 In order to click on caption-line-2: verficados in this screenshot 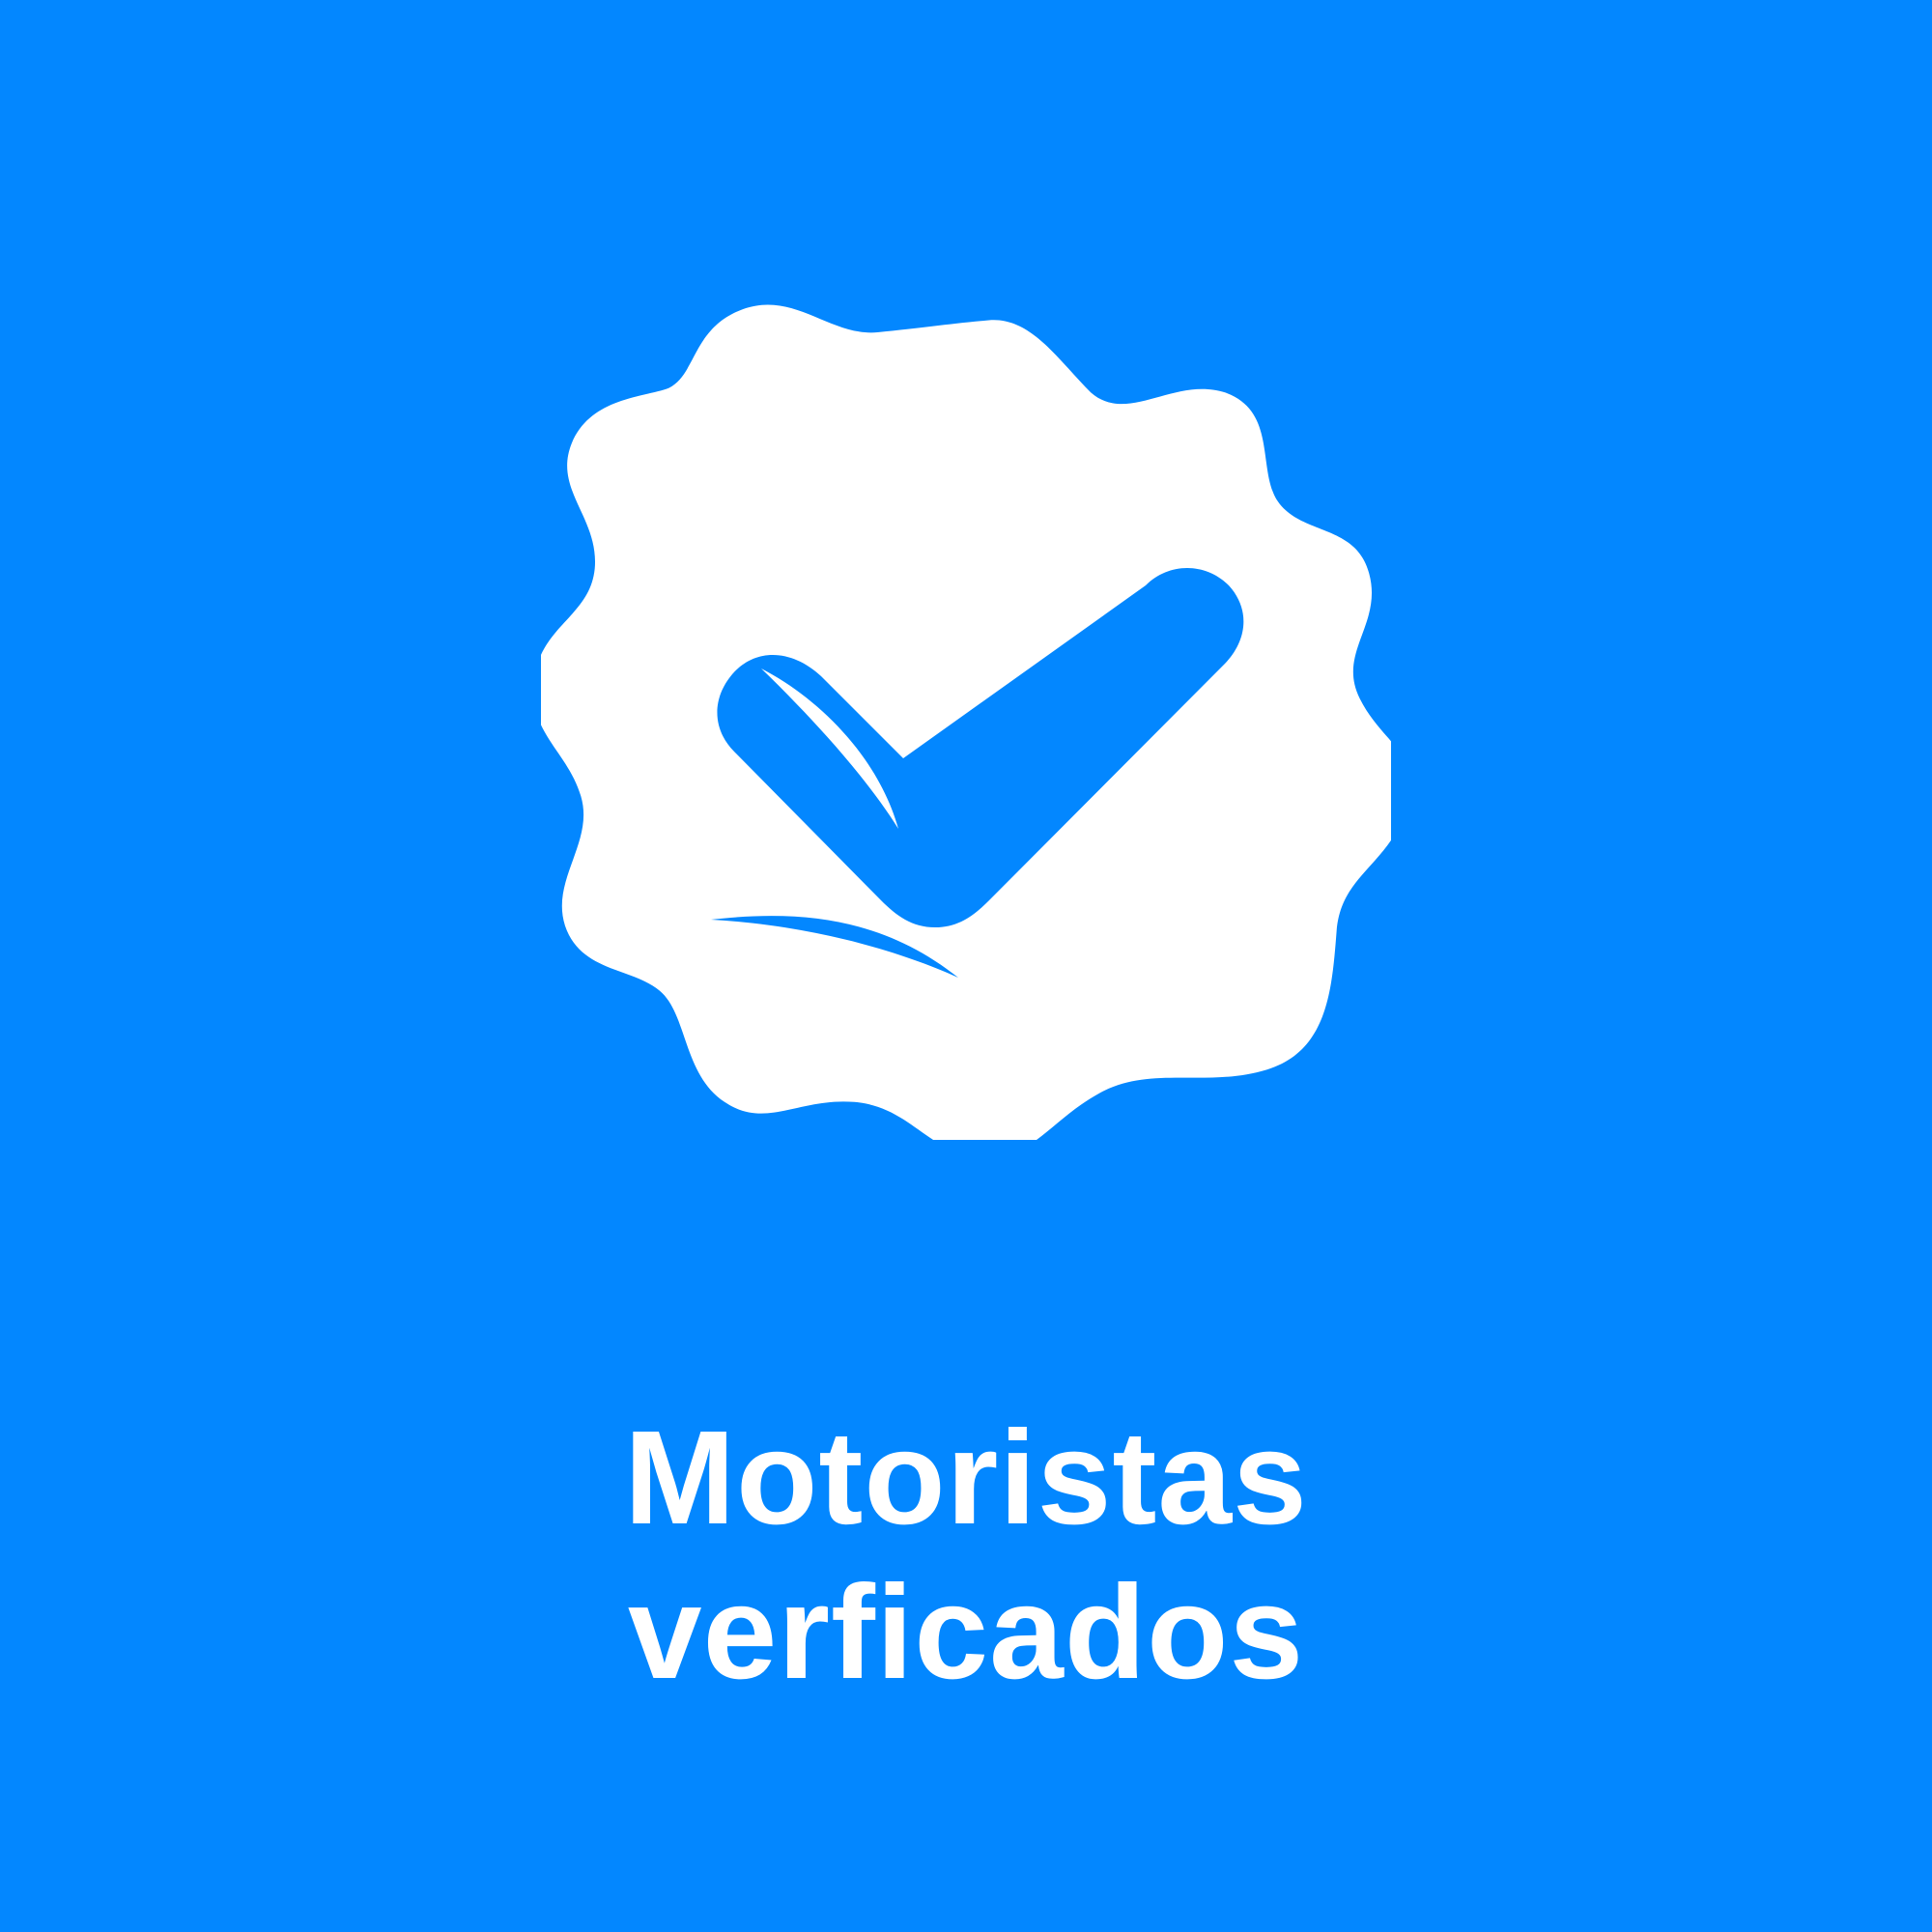, I will do `click(966, 1632)`.